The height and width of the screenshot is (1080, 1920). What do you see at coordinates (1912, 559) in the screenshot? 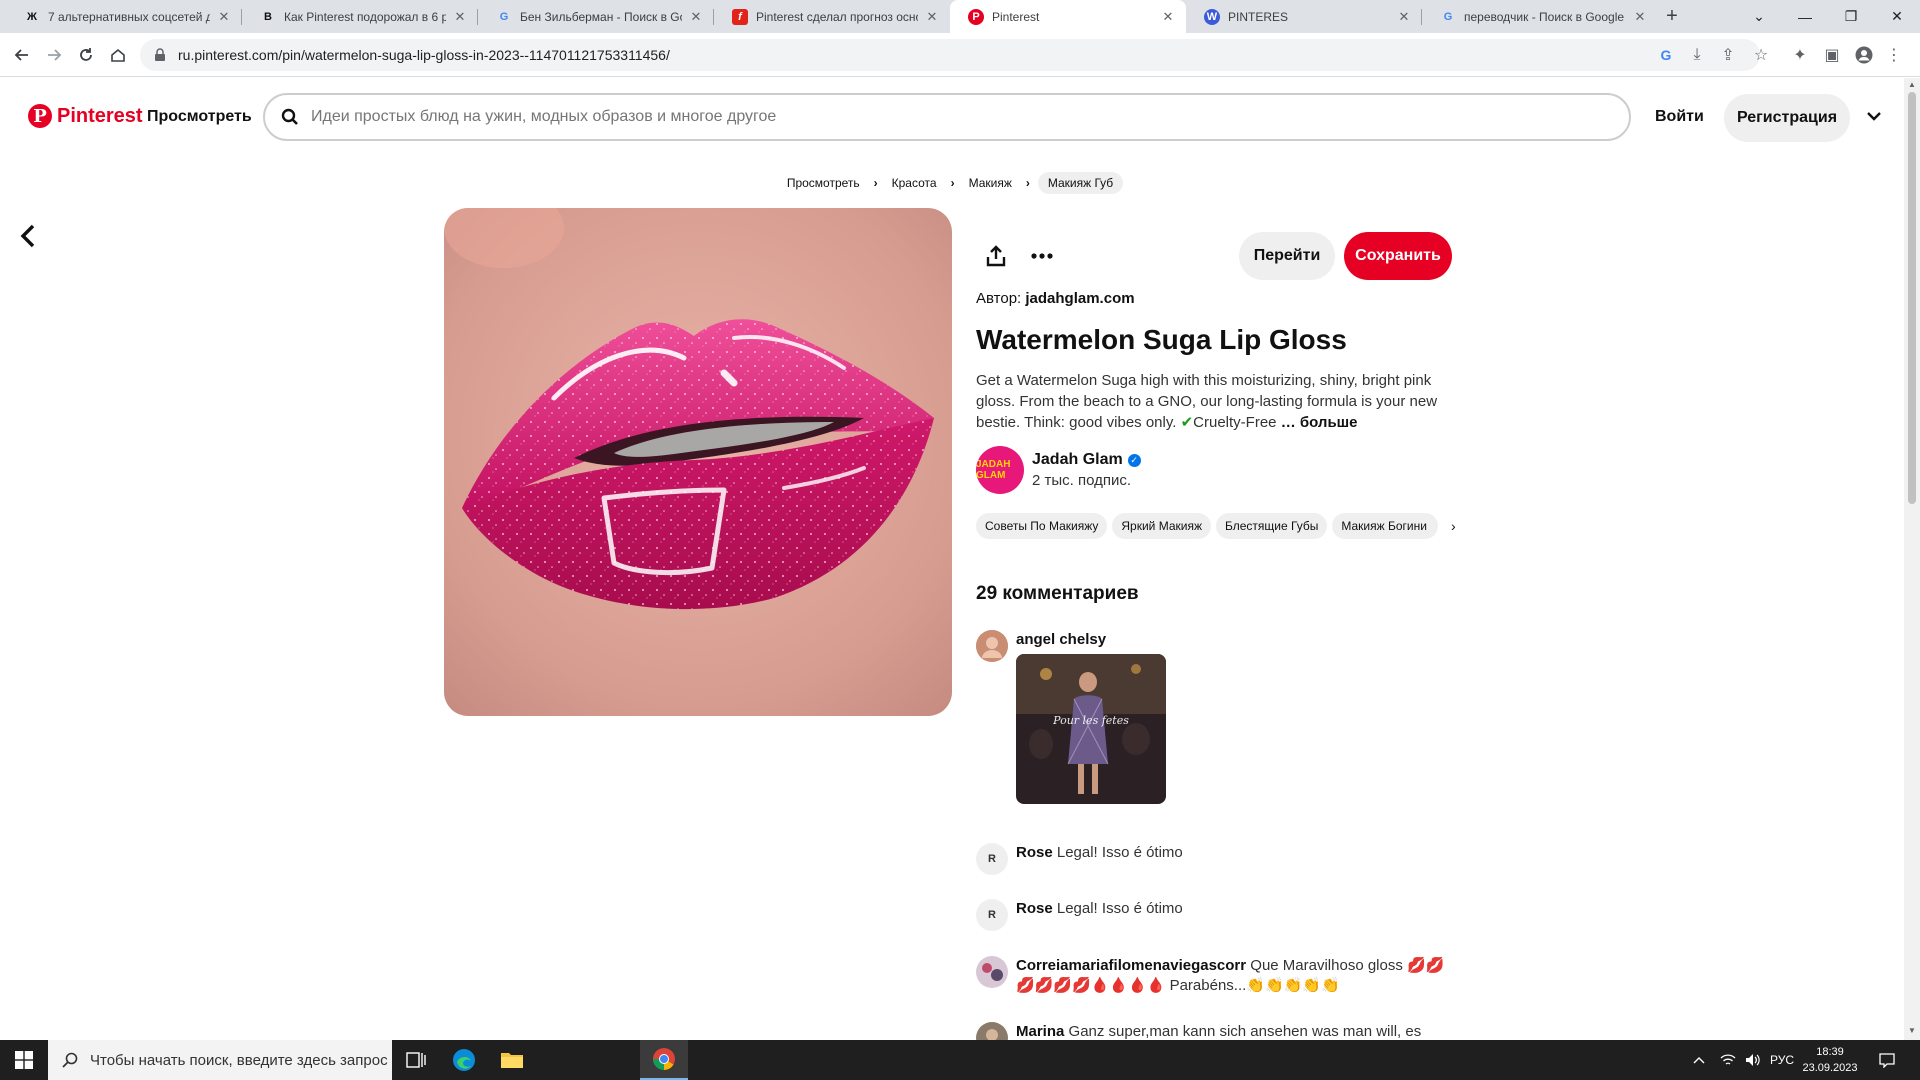
I see `page-scrollbar: ▲ ▼` at bounding box center [1912, 559].